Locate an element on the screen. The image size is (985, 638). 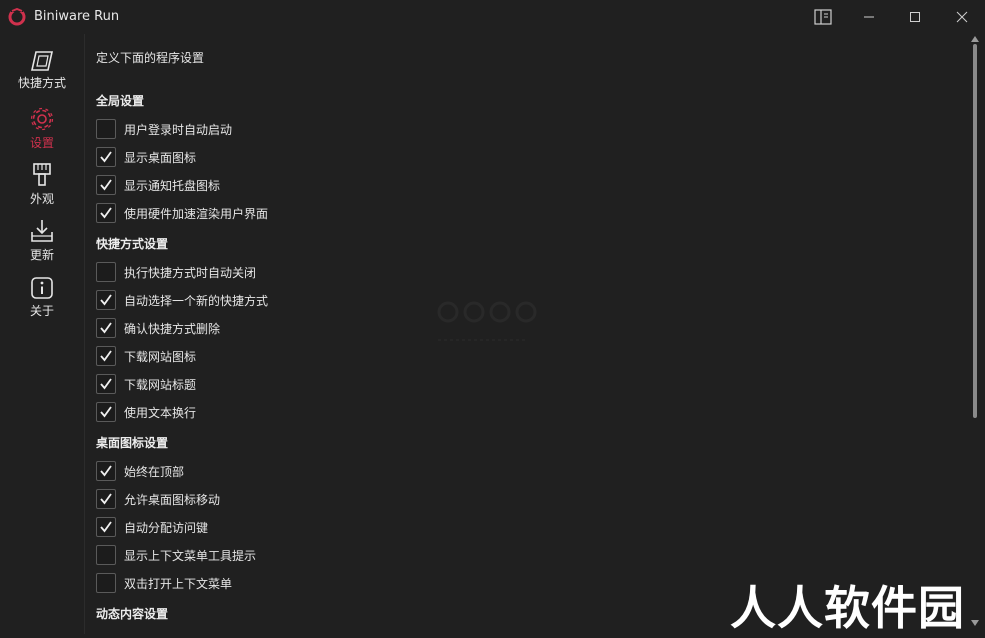
option-label: 用户登录时自动启动 is located at coordinates (178, 130).